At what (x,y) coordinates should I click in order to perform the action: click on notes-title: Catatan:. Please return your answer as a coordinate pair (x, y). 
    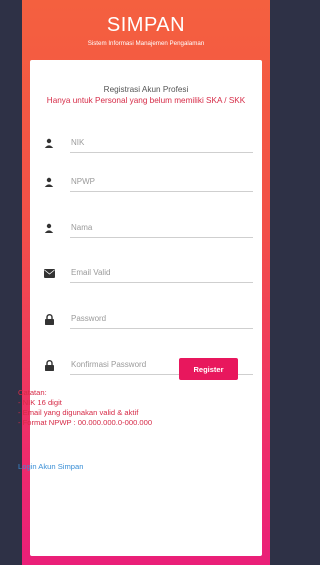
    Looking at the image, I should click on (32, 392).